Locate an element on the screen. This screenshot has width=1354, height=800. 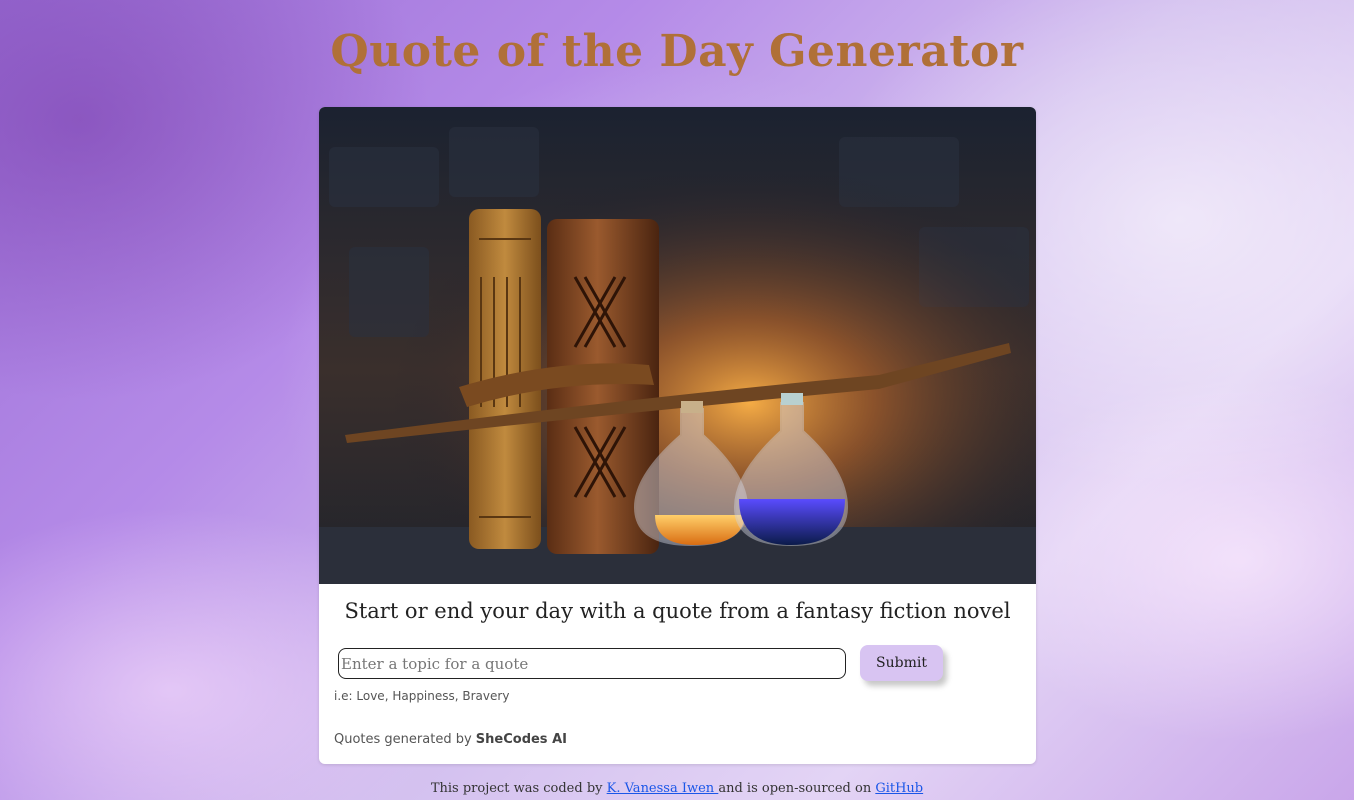
footer-middle: and is open-sourced on is located at coordinates (797, 788).